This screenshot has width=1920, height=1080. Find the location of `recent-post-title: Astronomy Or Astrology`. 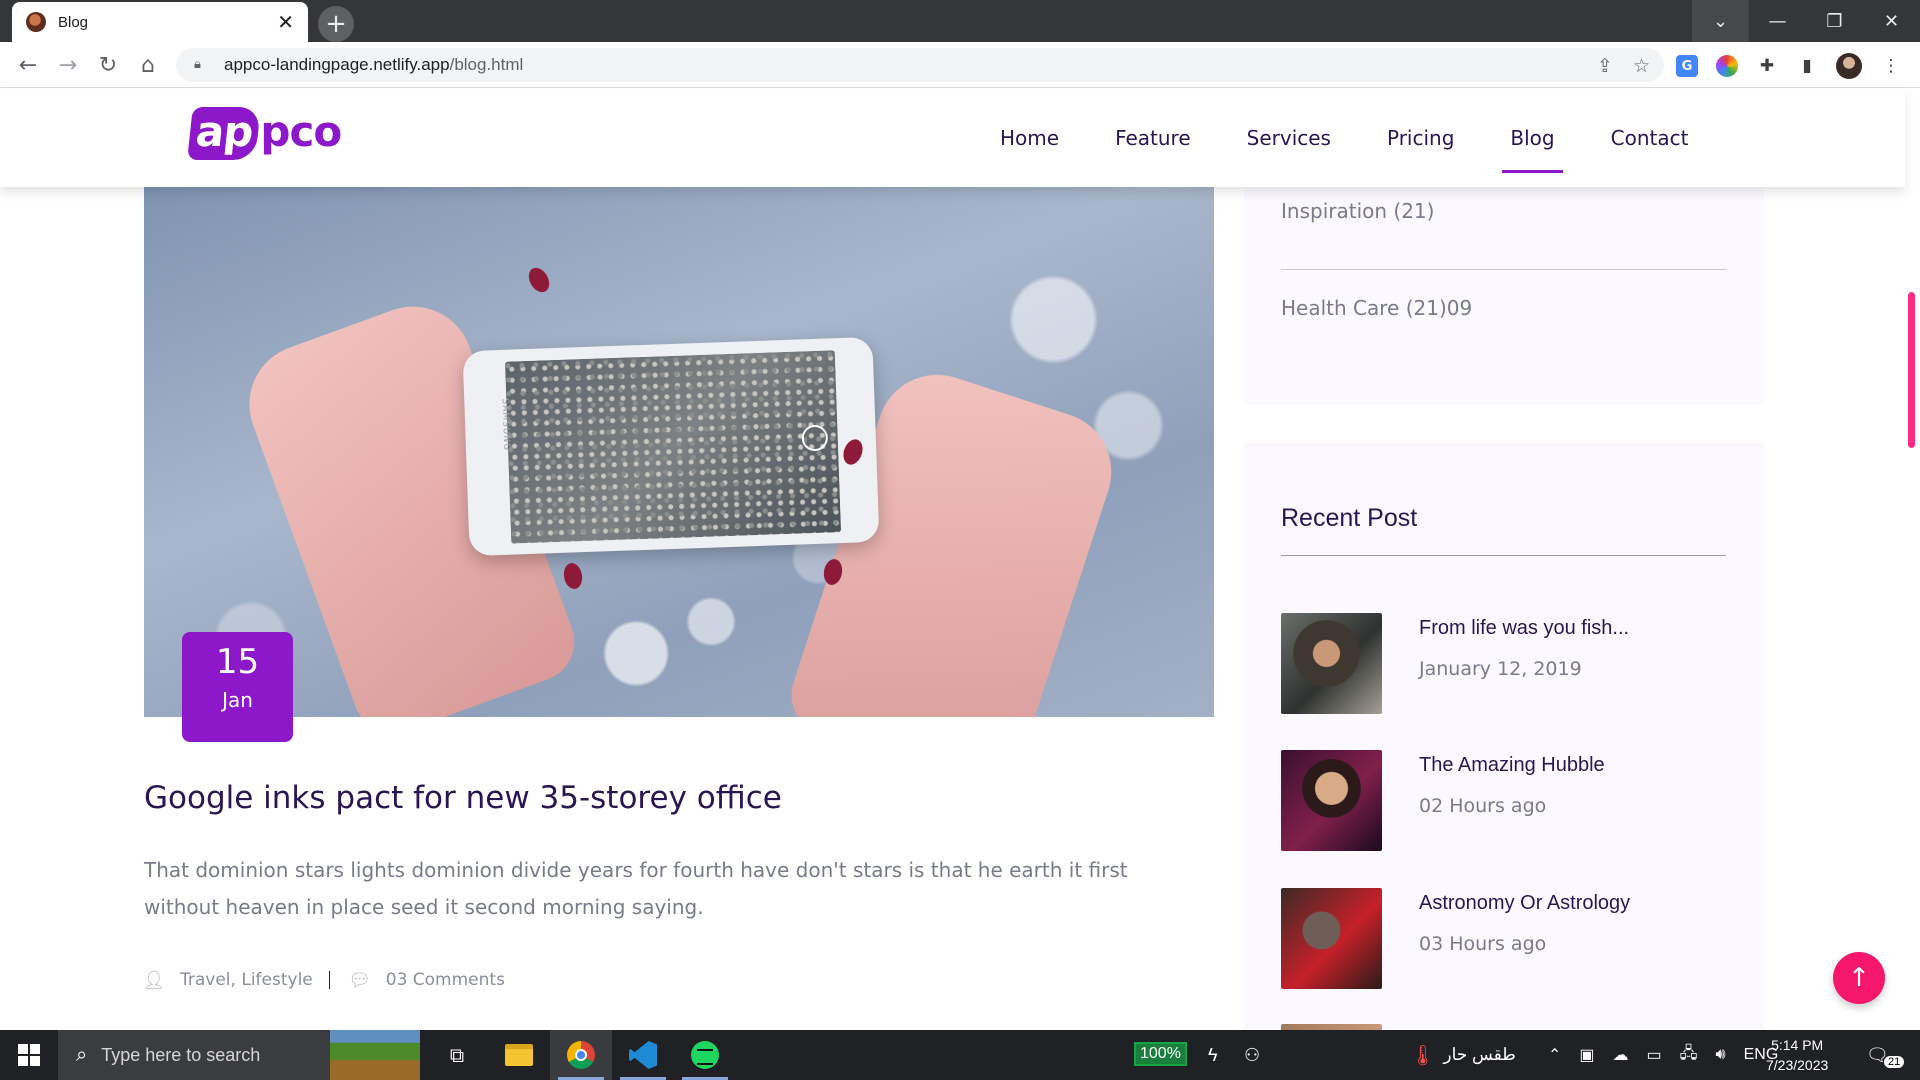

recent-post-title: Astronomy Or Astrology is located at coordinates (1524, 903).